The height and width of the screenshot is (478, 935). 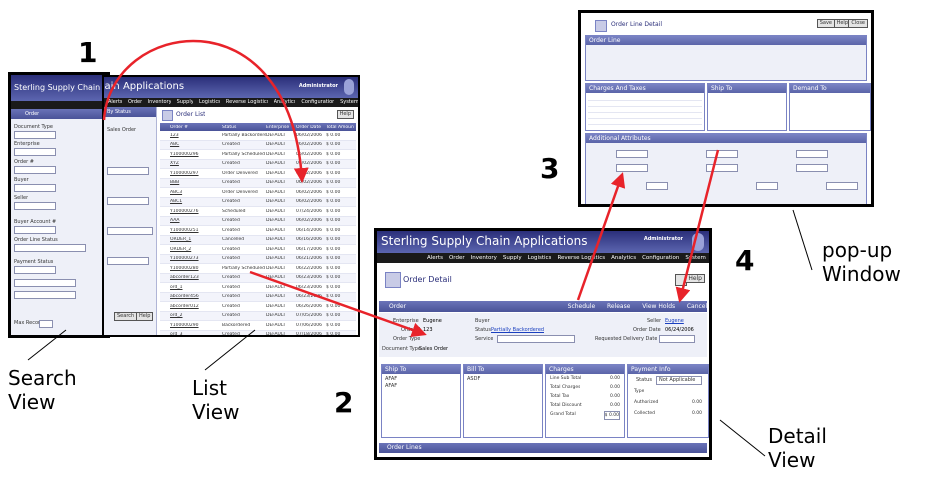 I want to click on order-no-cell: ABC, so click(x=191, y=144).